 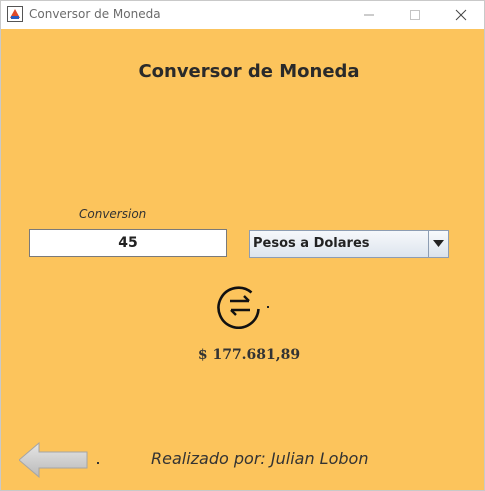 What do you see at coordinates (242, 15) in the screenshot?
I see `title-bar: Conversor de Moneda` at bounding box center [242, 15].